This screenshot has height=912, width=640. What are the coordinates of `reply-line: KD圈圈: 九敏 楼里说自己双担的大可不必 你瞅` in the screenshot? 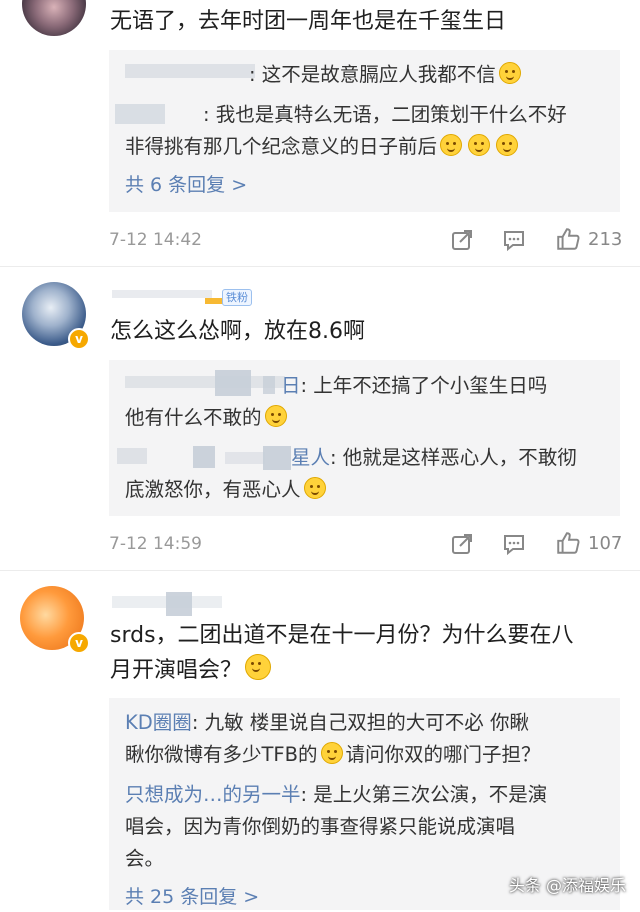 It's located at (327, 723).